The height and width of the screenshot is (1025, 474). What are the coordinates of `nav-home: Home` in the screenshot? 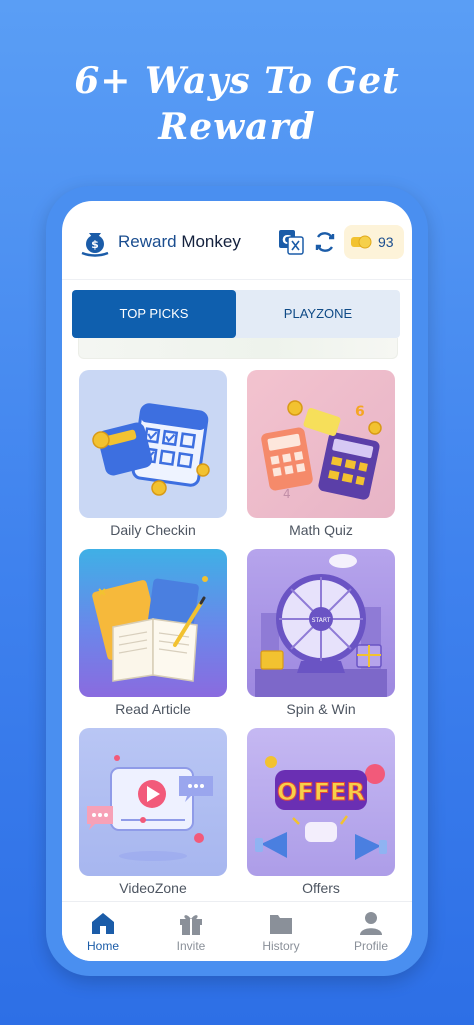 It's located at (103, 931).